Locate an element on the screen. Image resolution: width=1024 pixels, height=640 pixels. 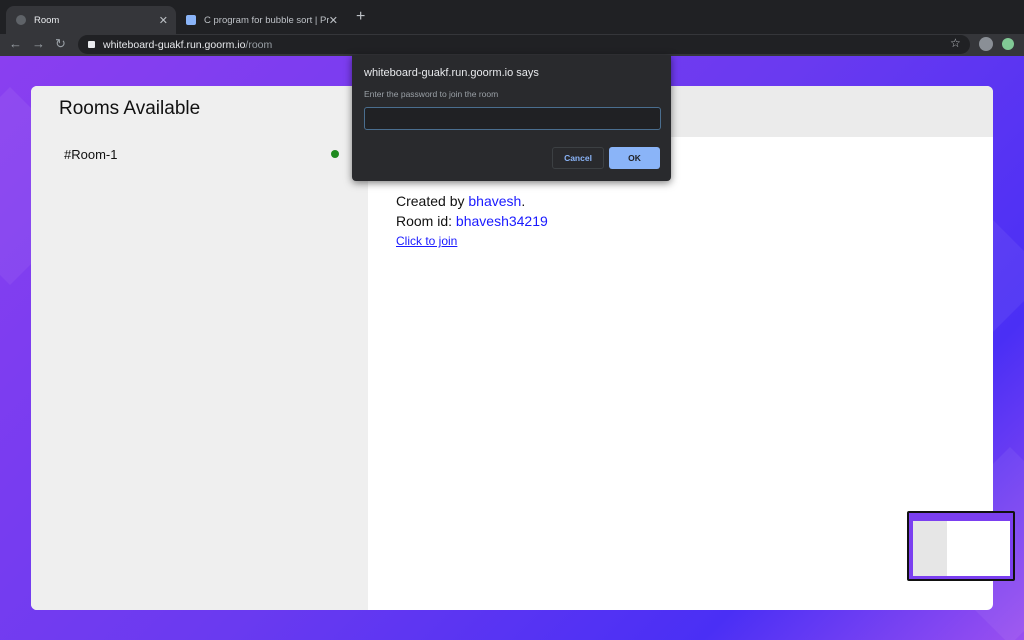
ok-button: OK is located at coordinates (634, 158).